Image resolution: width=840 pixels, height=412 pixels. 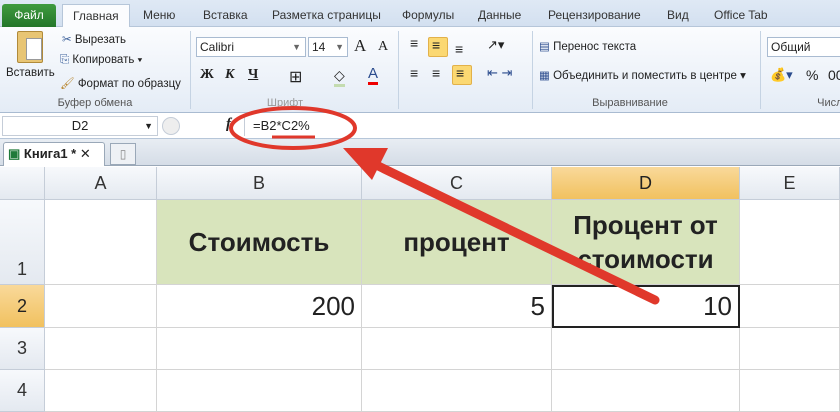 I want to click on italic-button: К, so click(x=230, y=75).